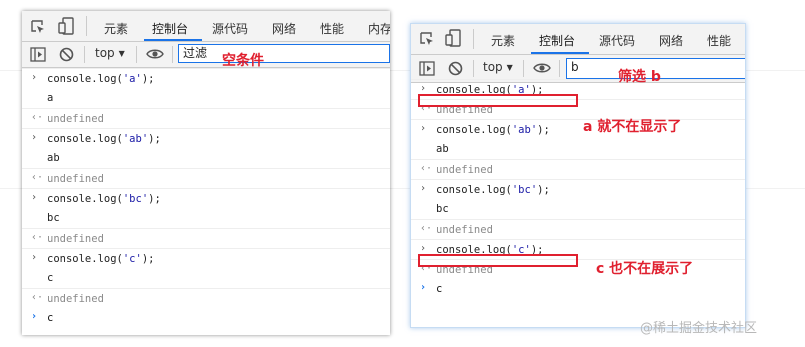  What do you see at coordinates (135, 139) in the screenshot?
I see `string-literal: 'ab'` at bounding box center [135, 139].